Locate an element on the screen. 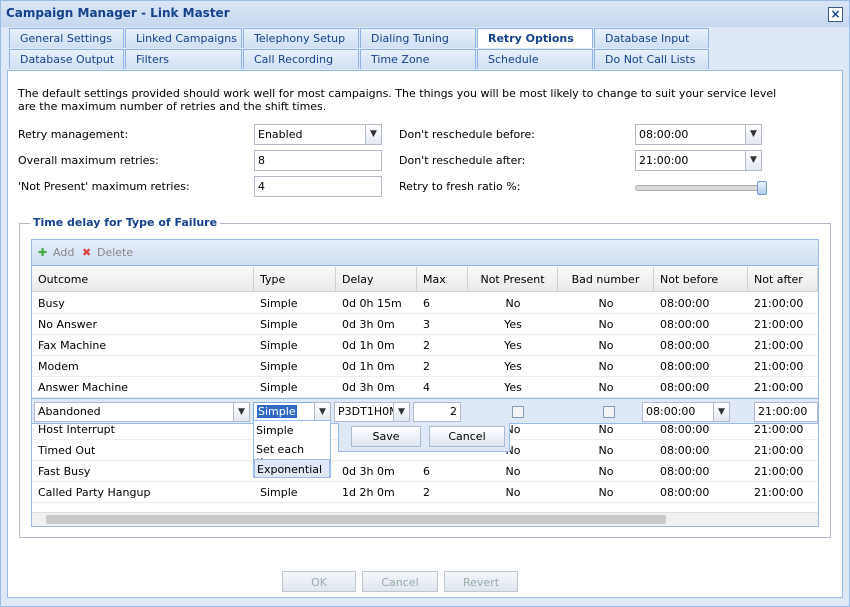 Image resolution: width=850 pixels, height=607 pixels. slider-thumb is located at coordinates (762, 188).